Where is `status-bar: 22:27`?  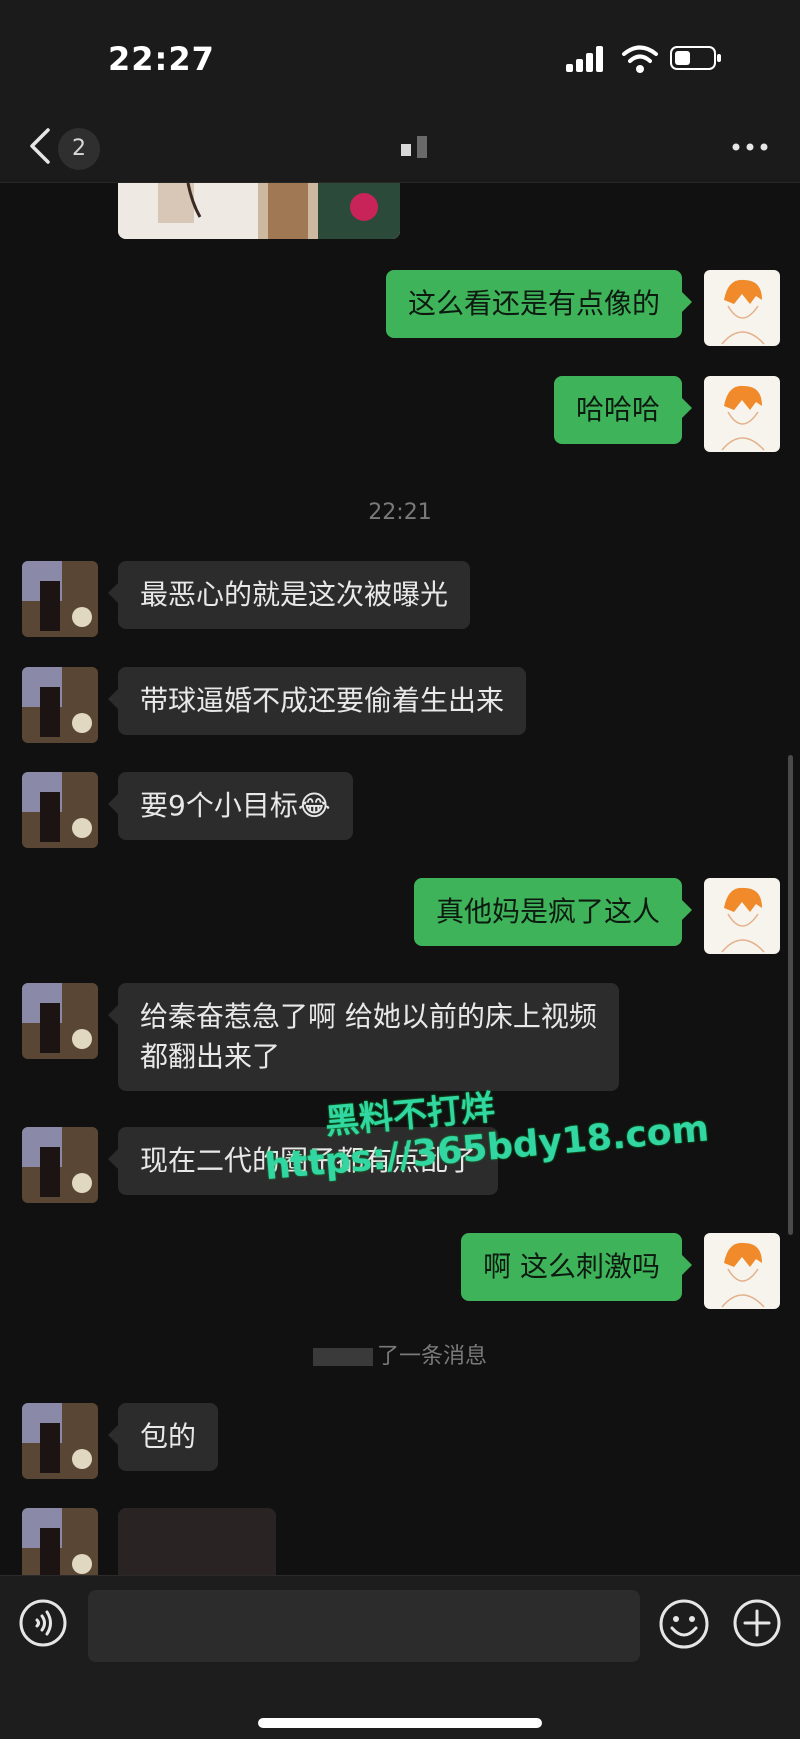 status-bar: 22:27 is located at coordinates (400, 55).